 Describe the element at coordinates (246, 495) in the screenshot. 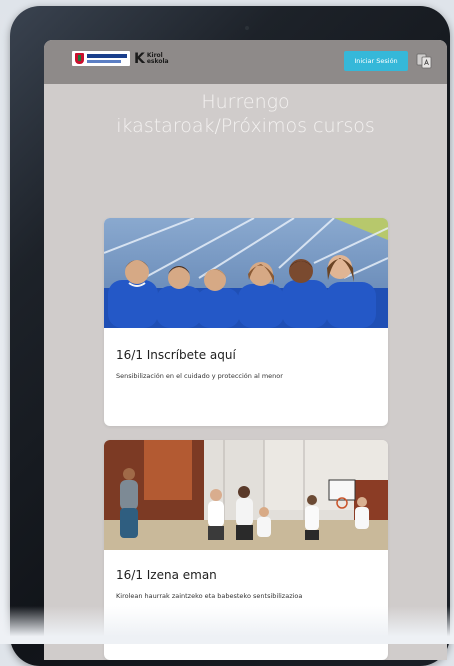

I see `children-gym-basketball-photo` at that location.